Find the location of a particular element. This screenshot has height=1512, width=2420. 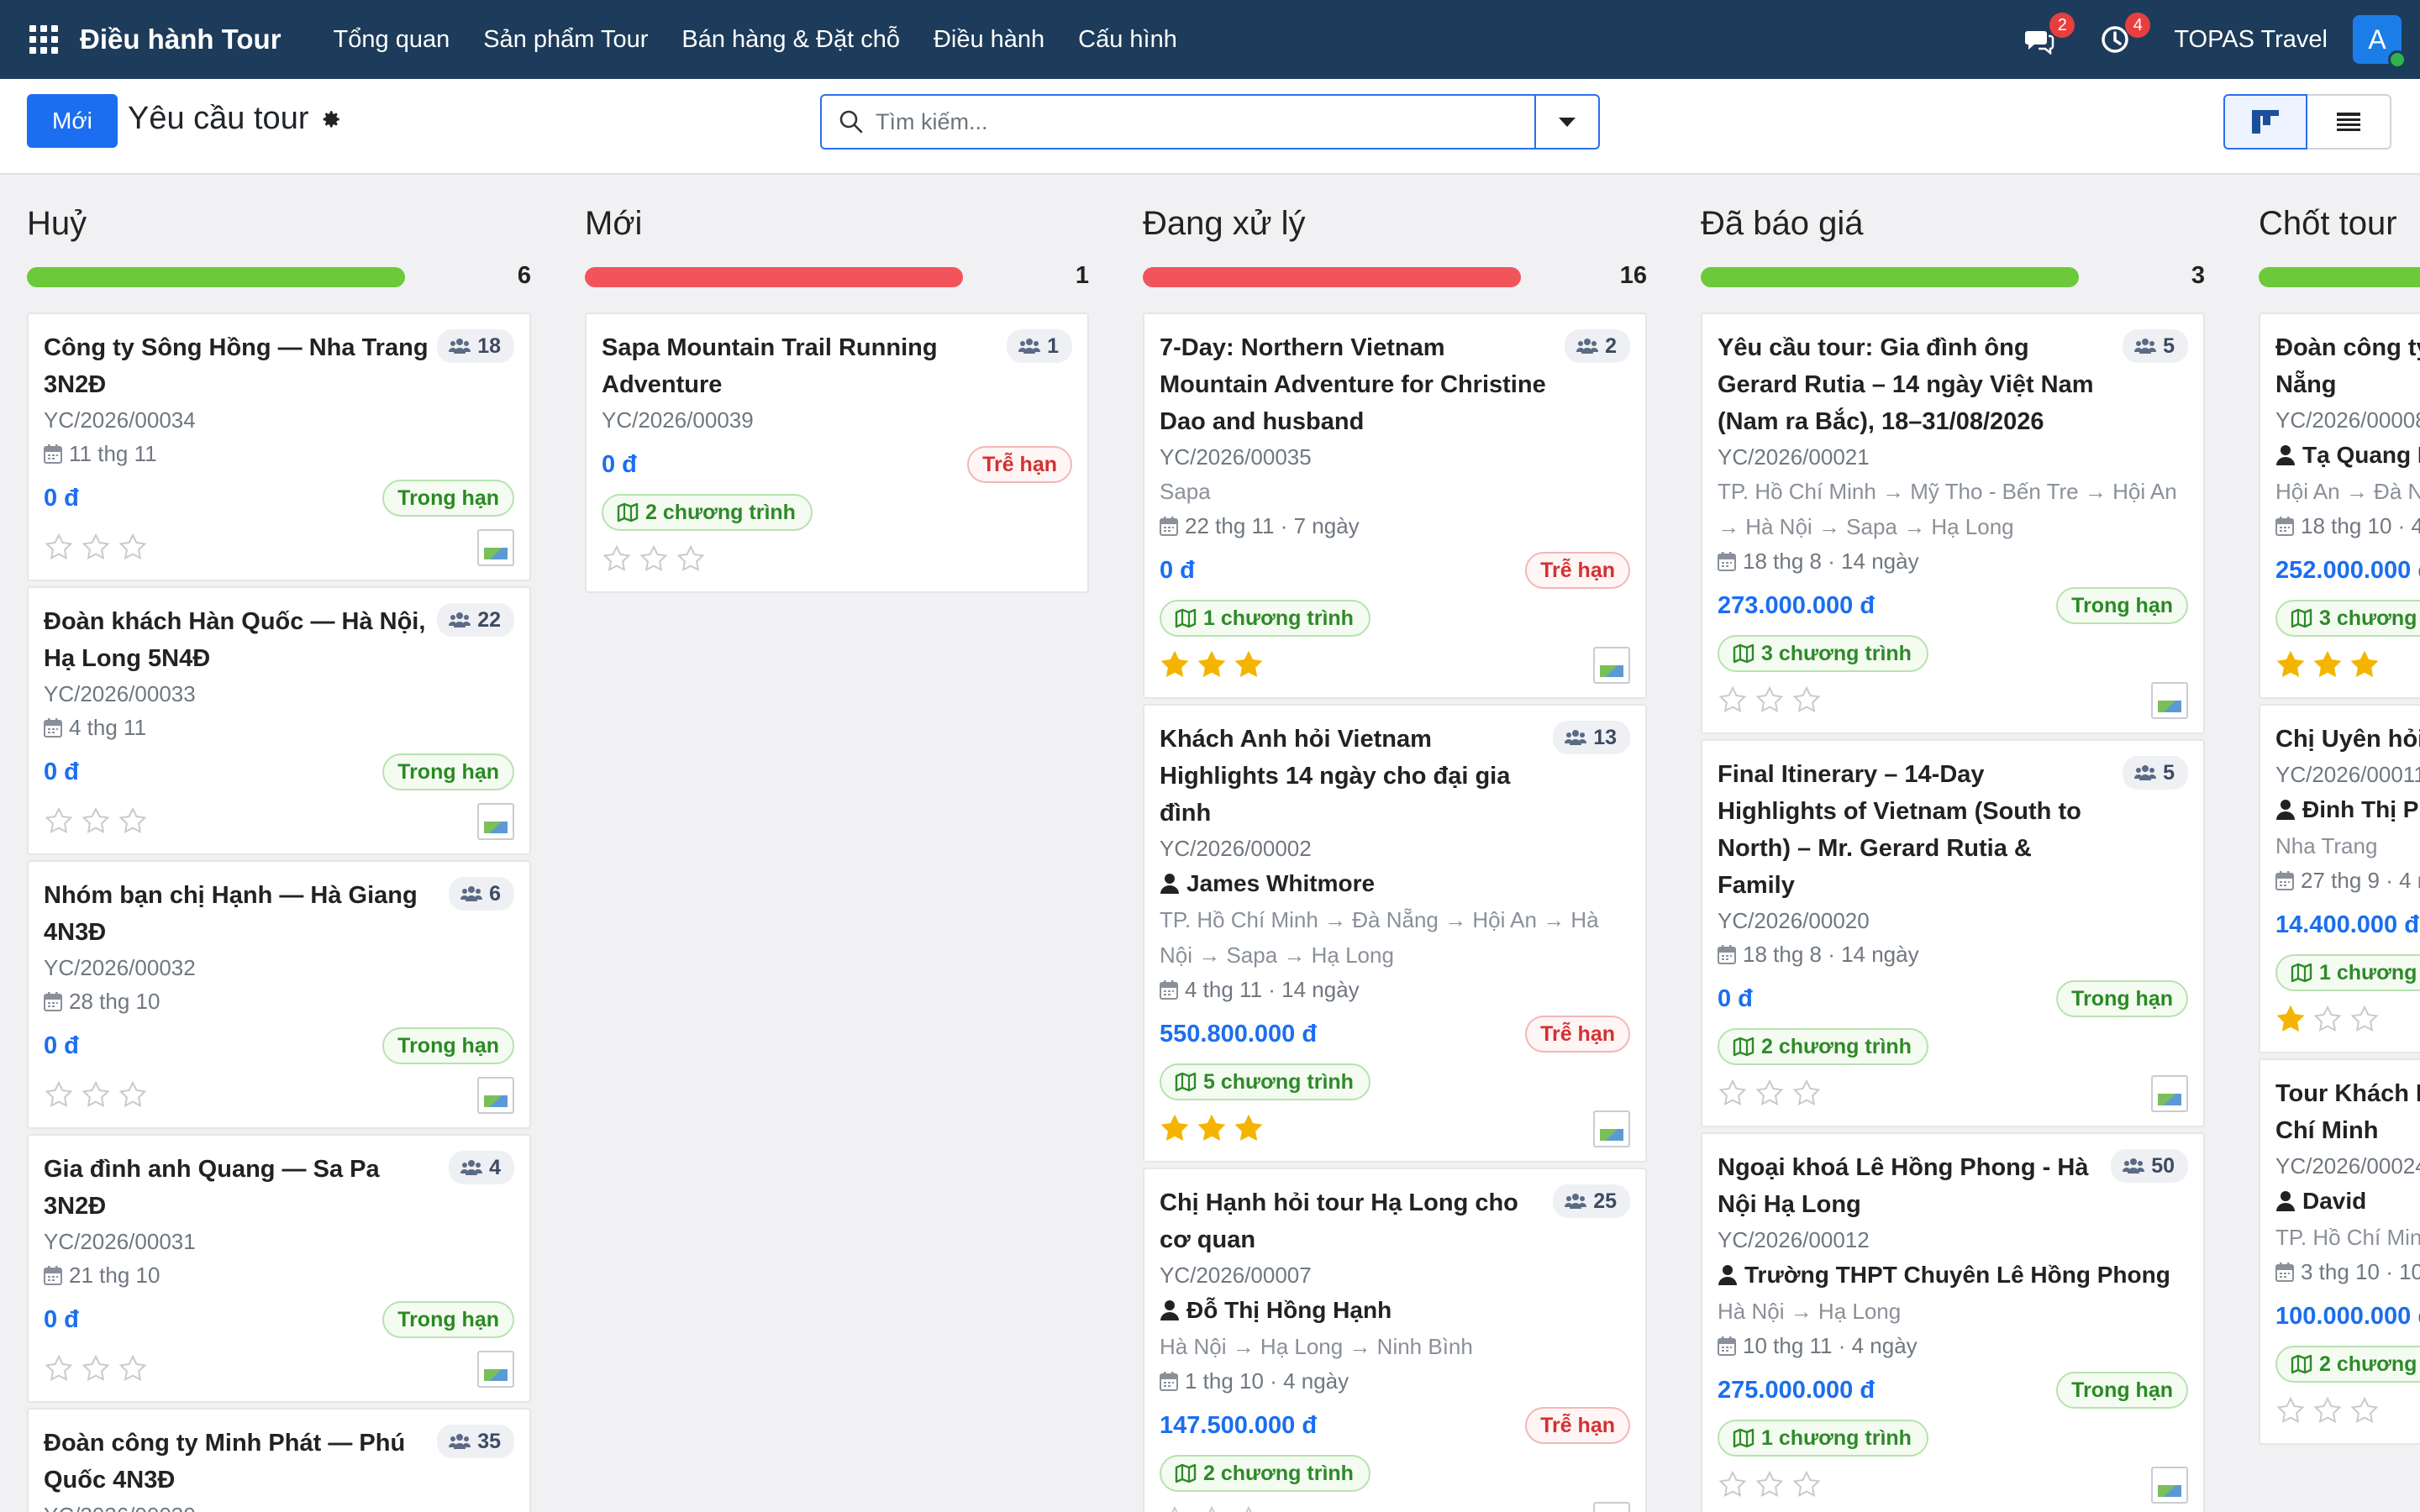

app-grid-icon is located at coordinates (43, 39).